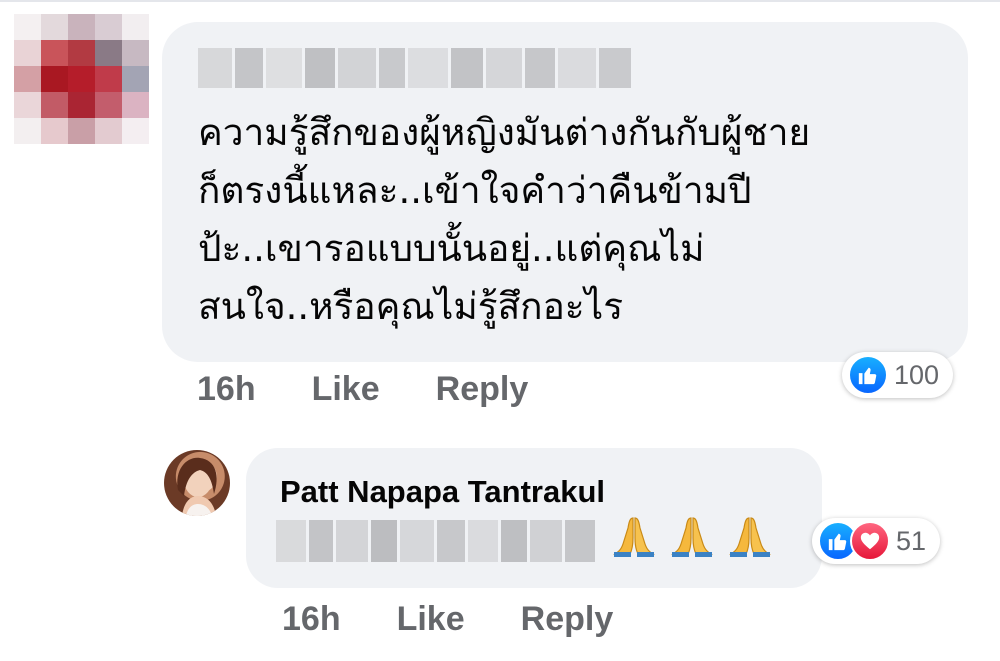  What do you see at coordinates (475, 190) in the screenshot?
I see `comment-text-line: ก็ตรงนี้แหละ..เข้าใจคำว่าคืนข้ามปี` at bounding box center [475, 190].